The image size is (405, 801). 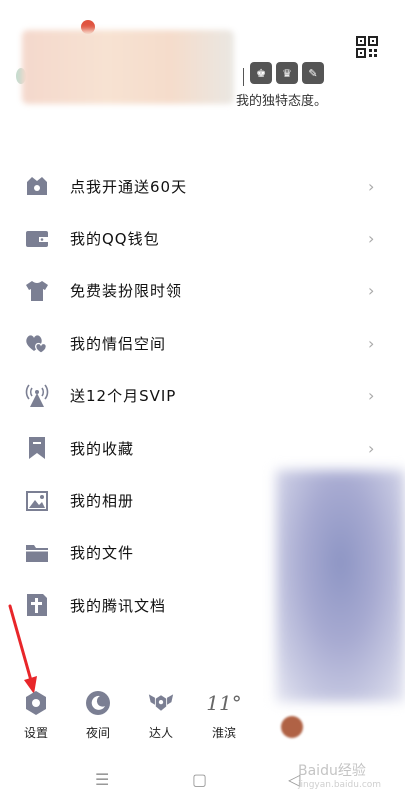 What do you see at coordinates (202, 396) in the screenshot?
I see `menu-item-svip: 送12个月SVIP ›` at bounding box center [202, 396].